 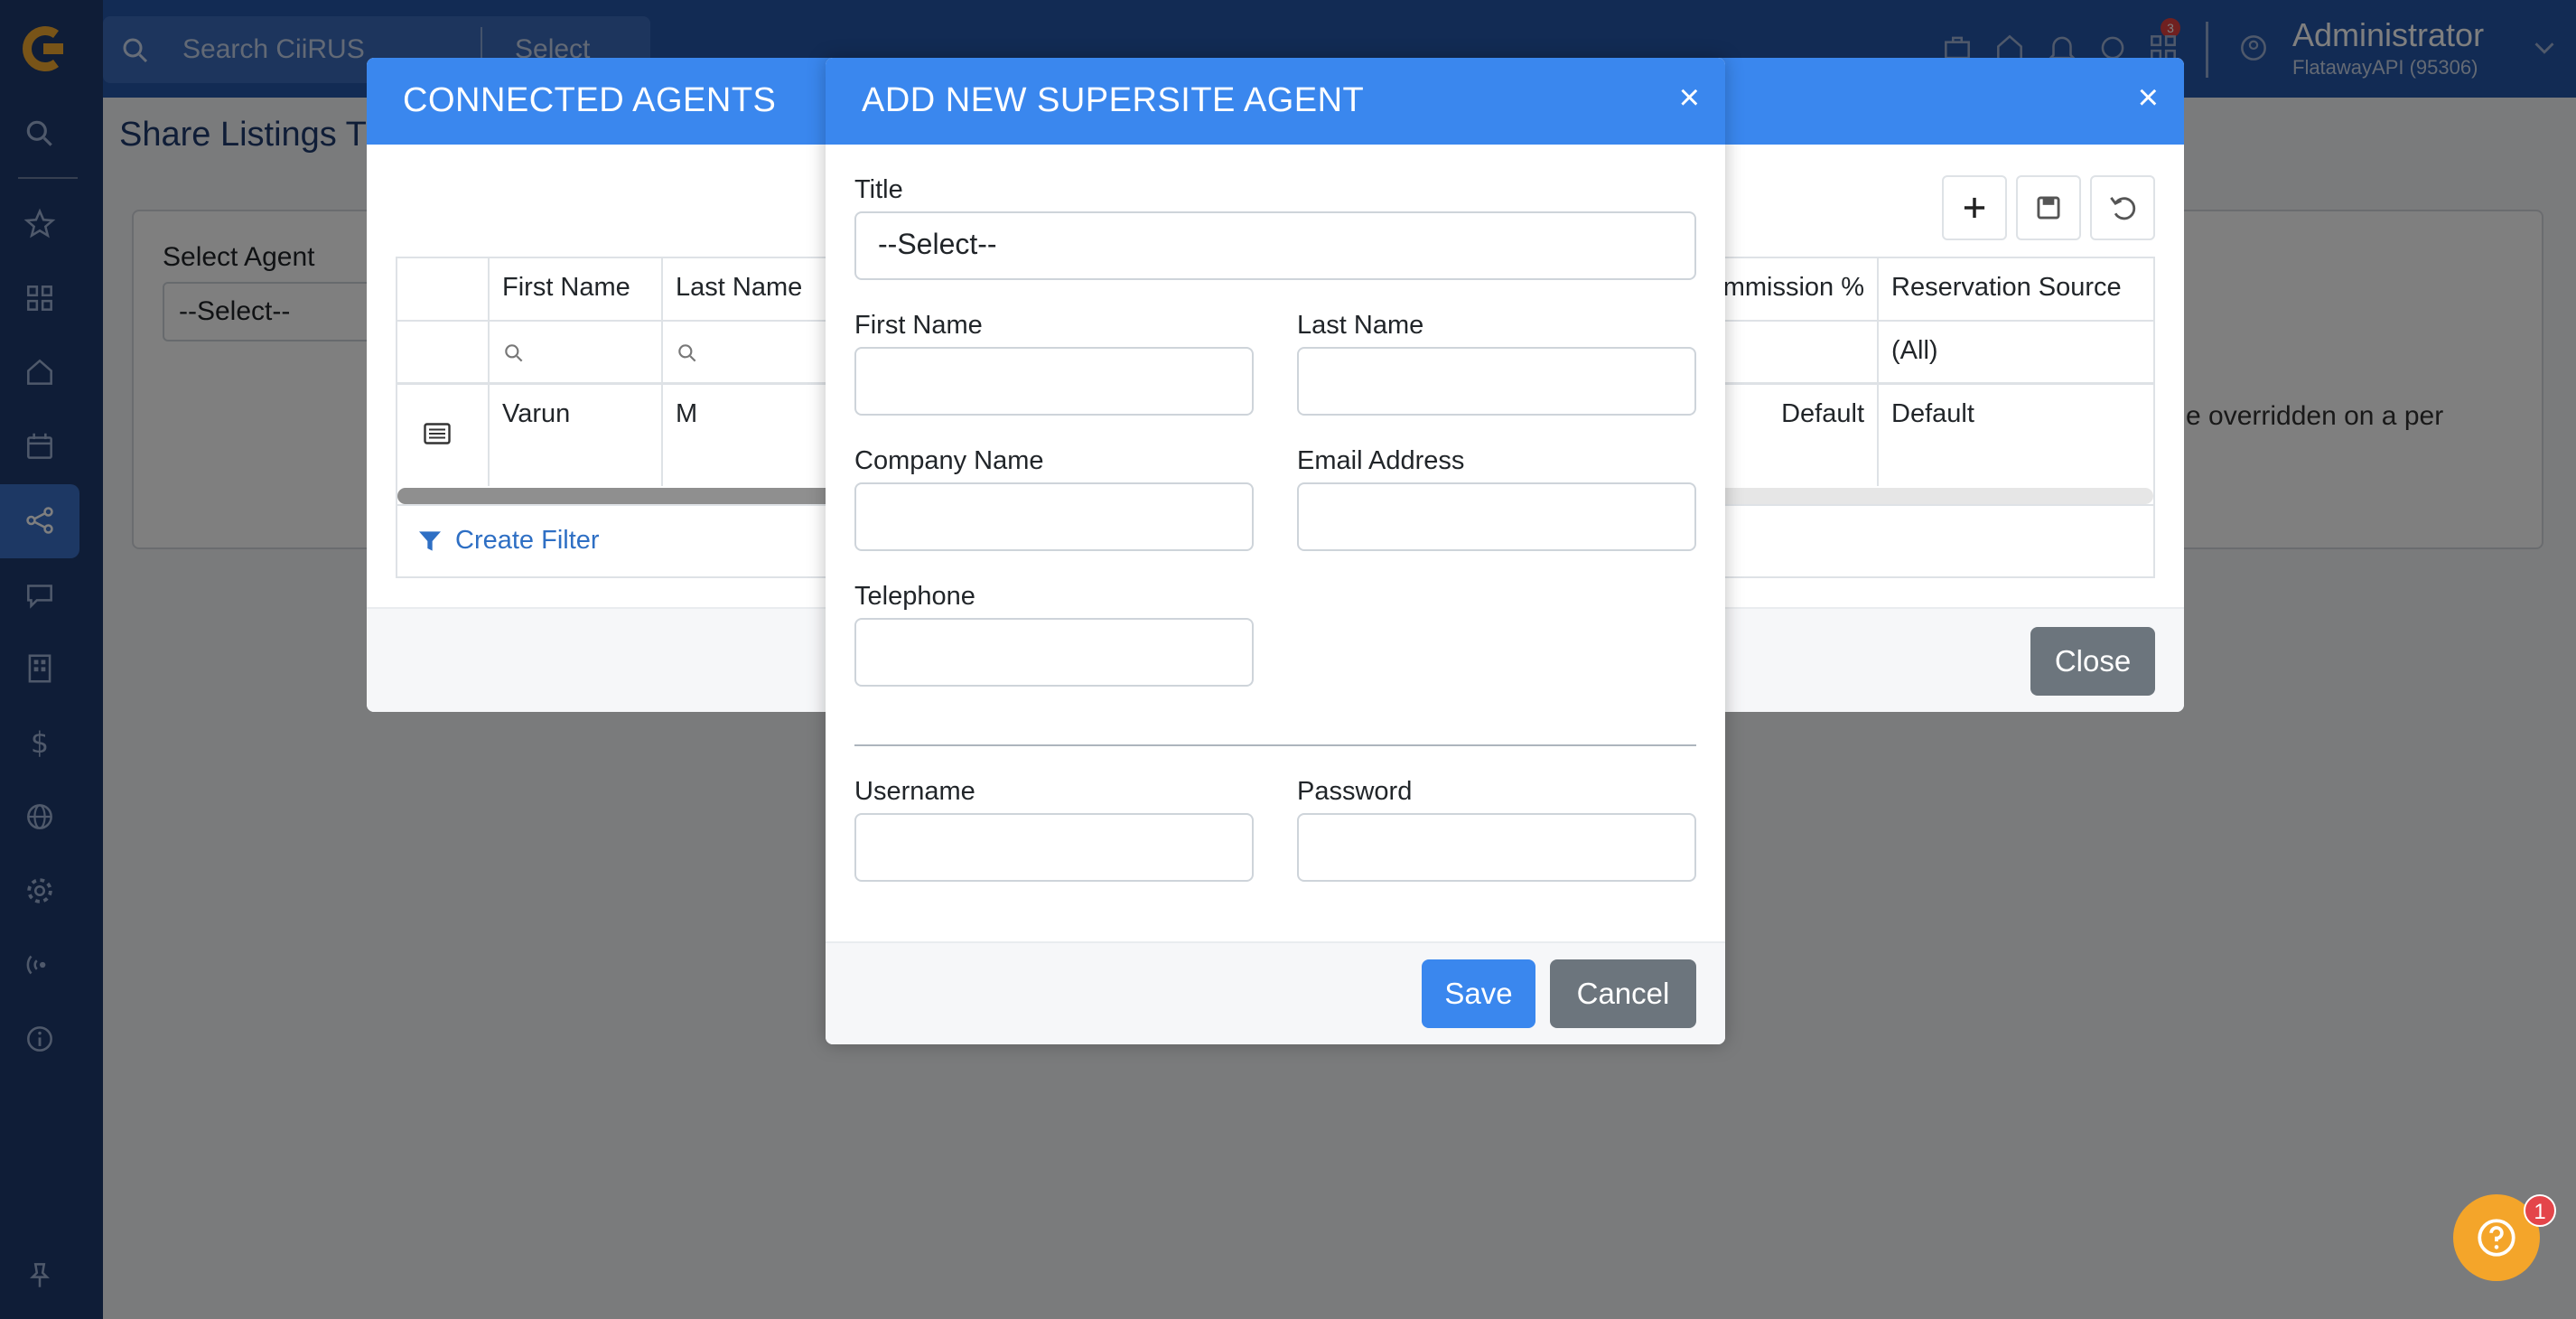 I want to click on add-agent-button, so click(x=1974, y=207).